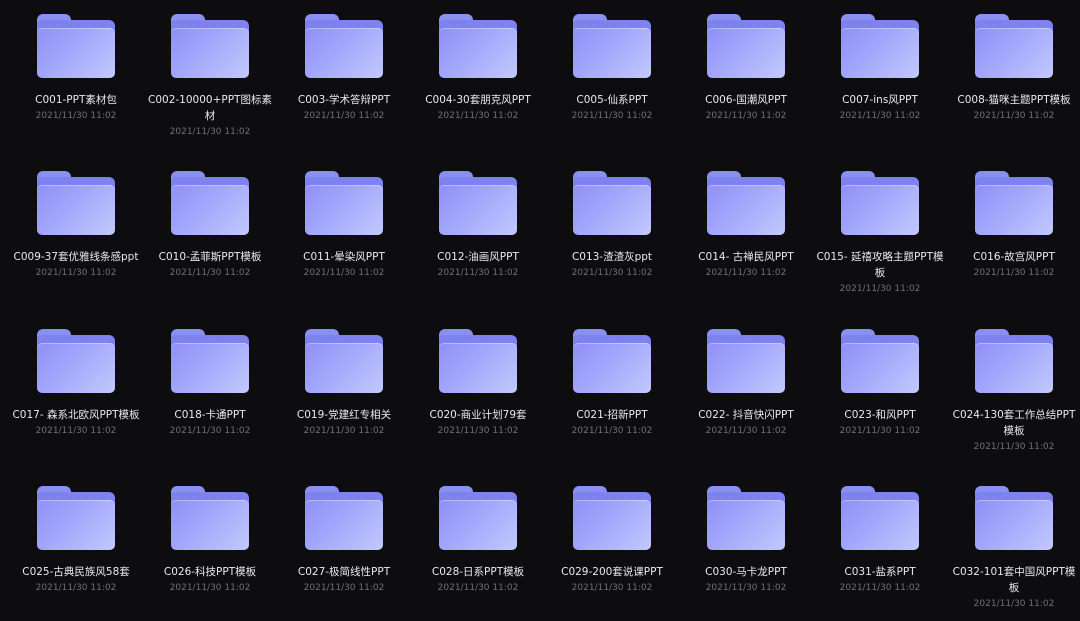 Image resolution: width=1080 pixels, height=621 pixels. I want to click on folder-item: C011-晕染风PPT 2021/11/30 11:02, so click(344, 218).